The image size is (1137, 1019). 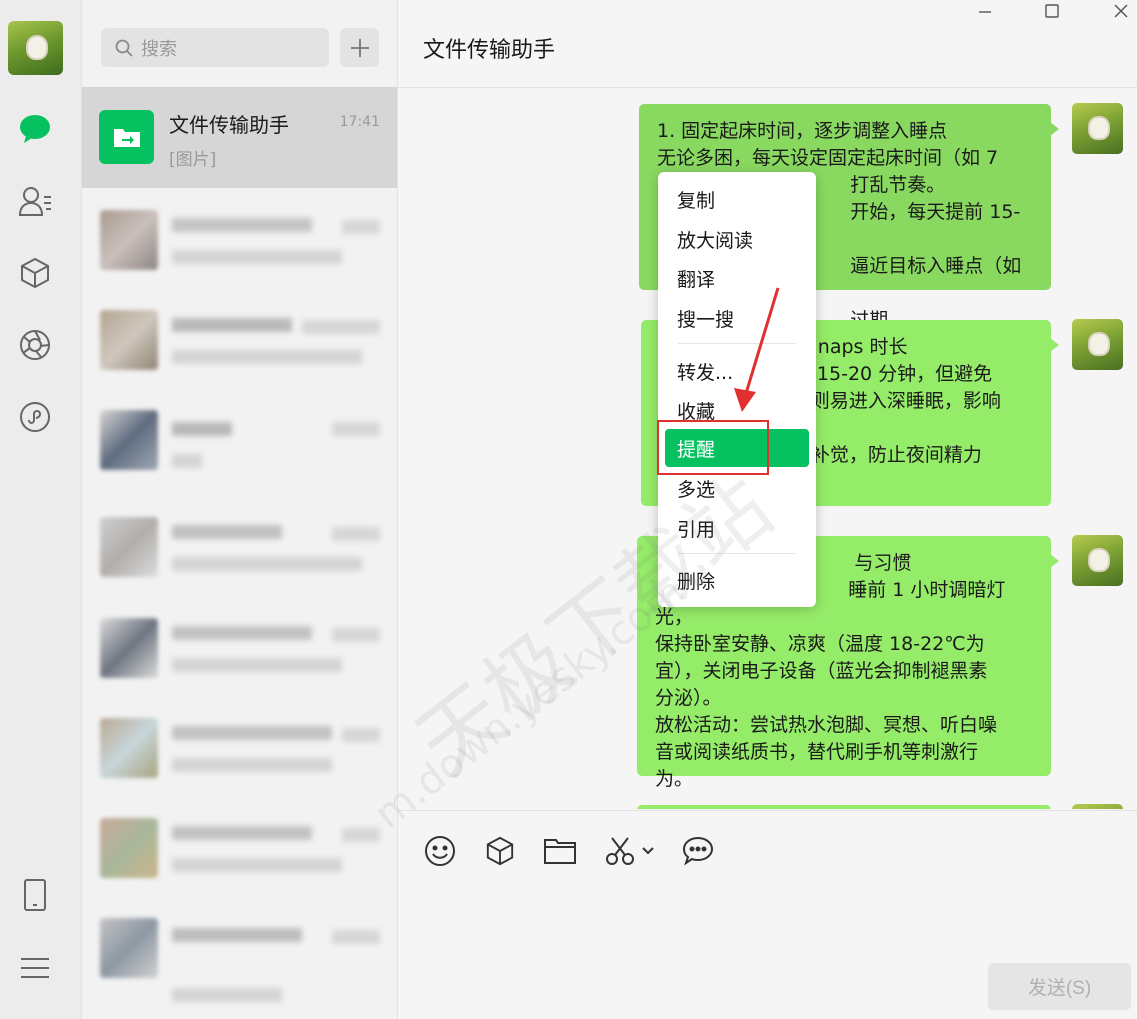 What do you see at coordinates (767, 914) in the screenshot?
I see `input-area: 发送(S)` at bounding box center [767, 914].